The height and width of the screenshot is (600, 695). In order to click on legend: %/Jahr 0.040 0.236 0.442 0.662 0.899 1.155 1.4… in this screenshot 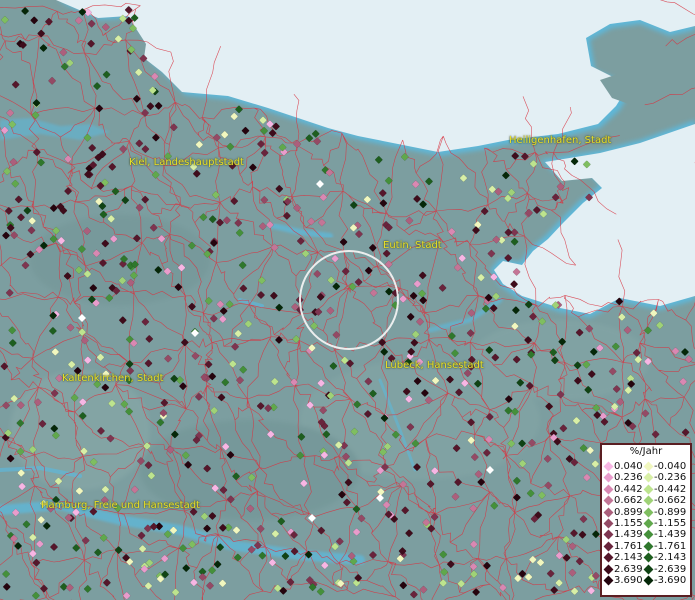, I will do `click(646, 520)`.